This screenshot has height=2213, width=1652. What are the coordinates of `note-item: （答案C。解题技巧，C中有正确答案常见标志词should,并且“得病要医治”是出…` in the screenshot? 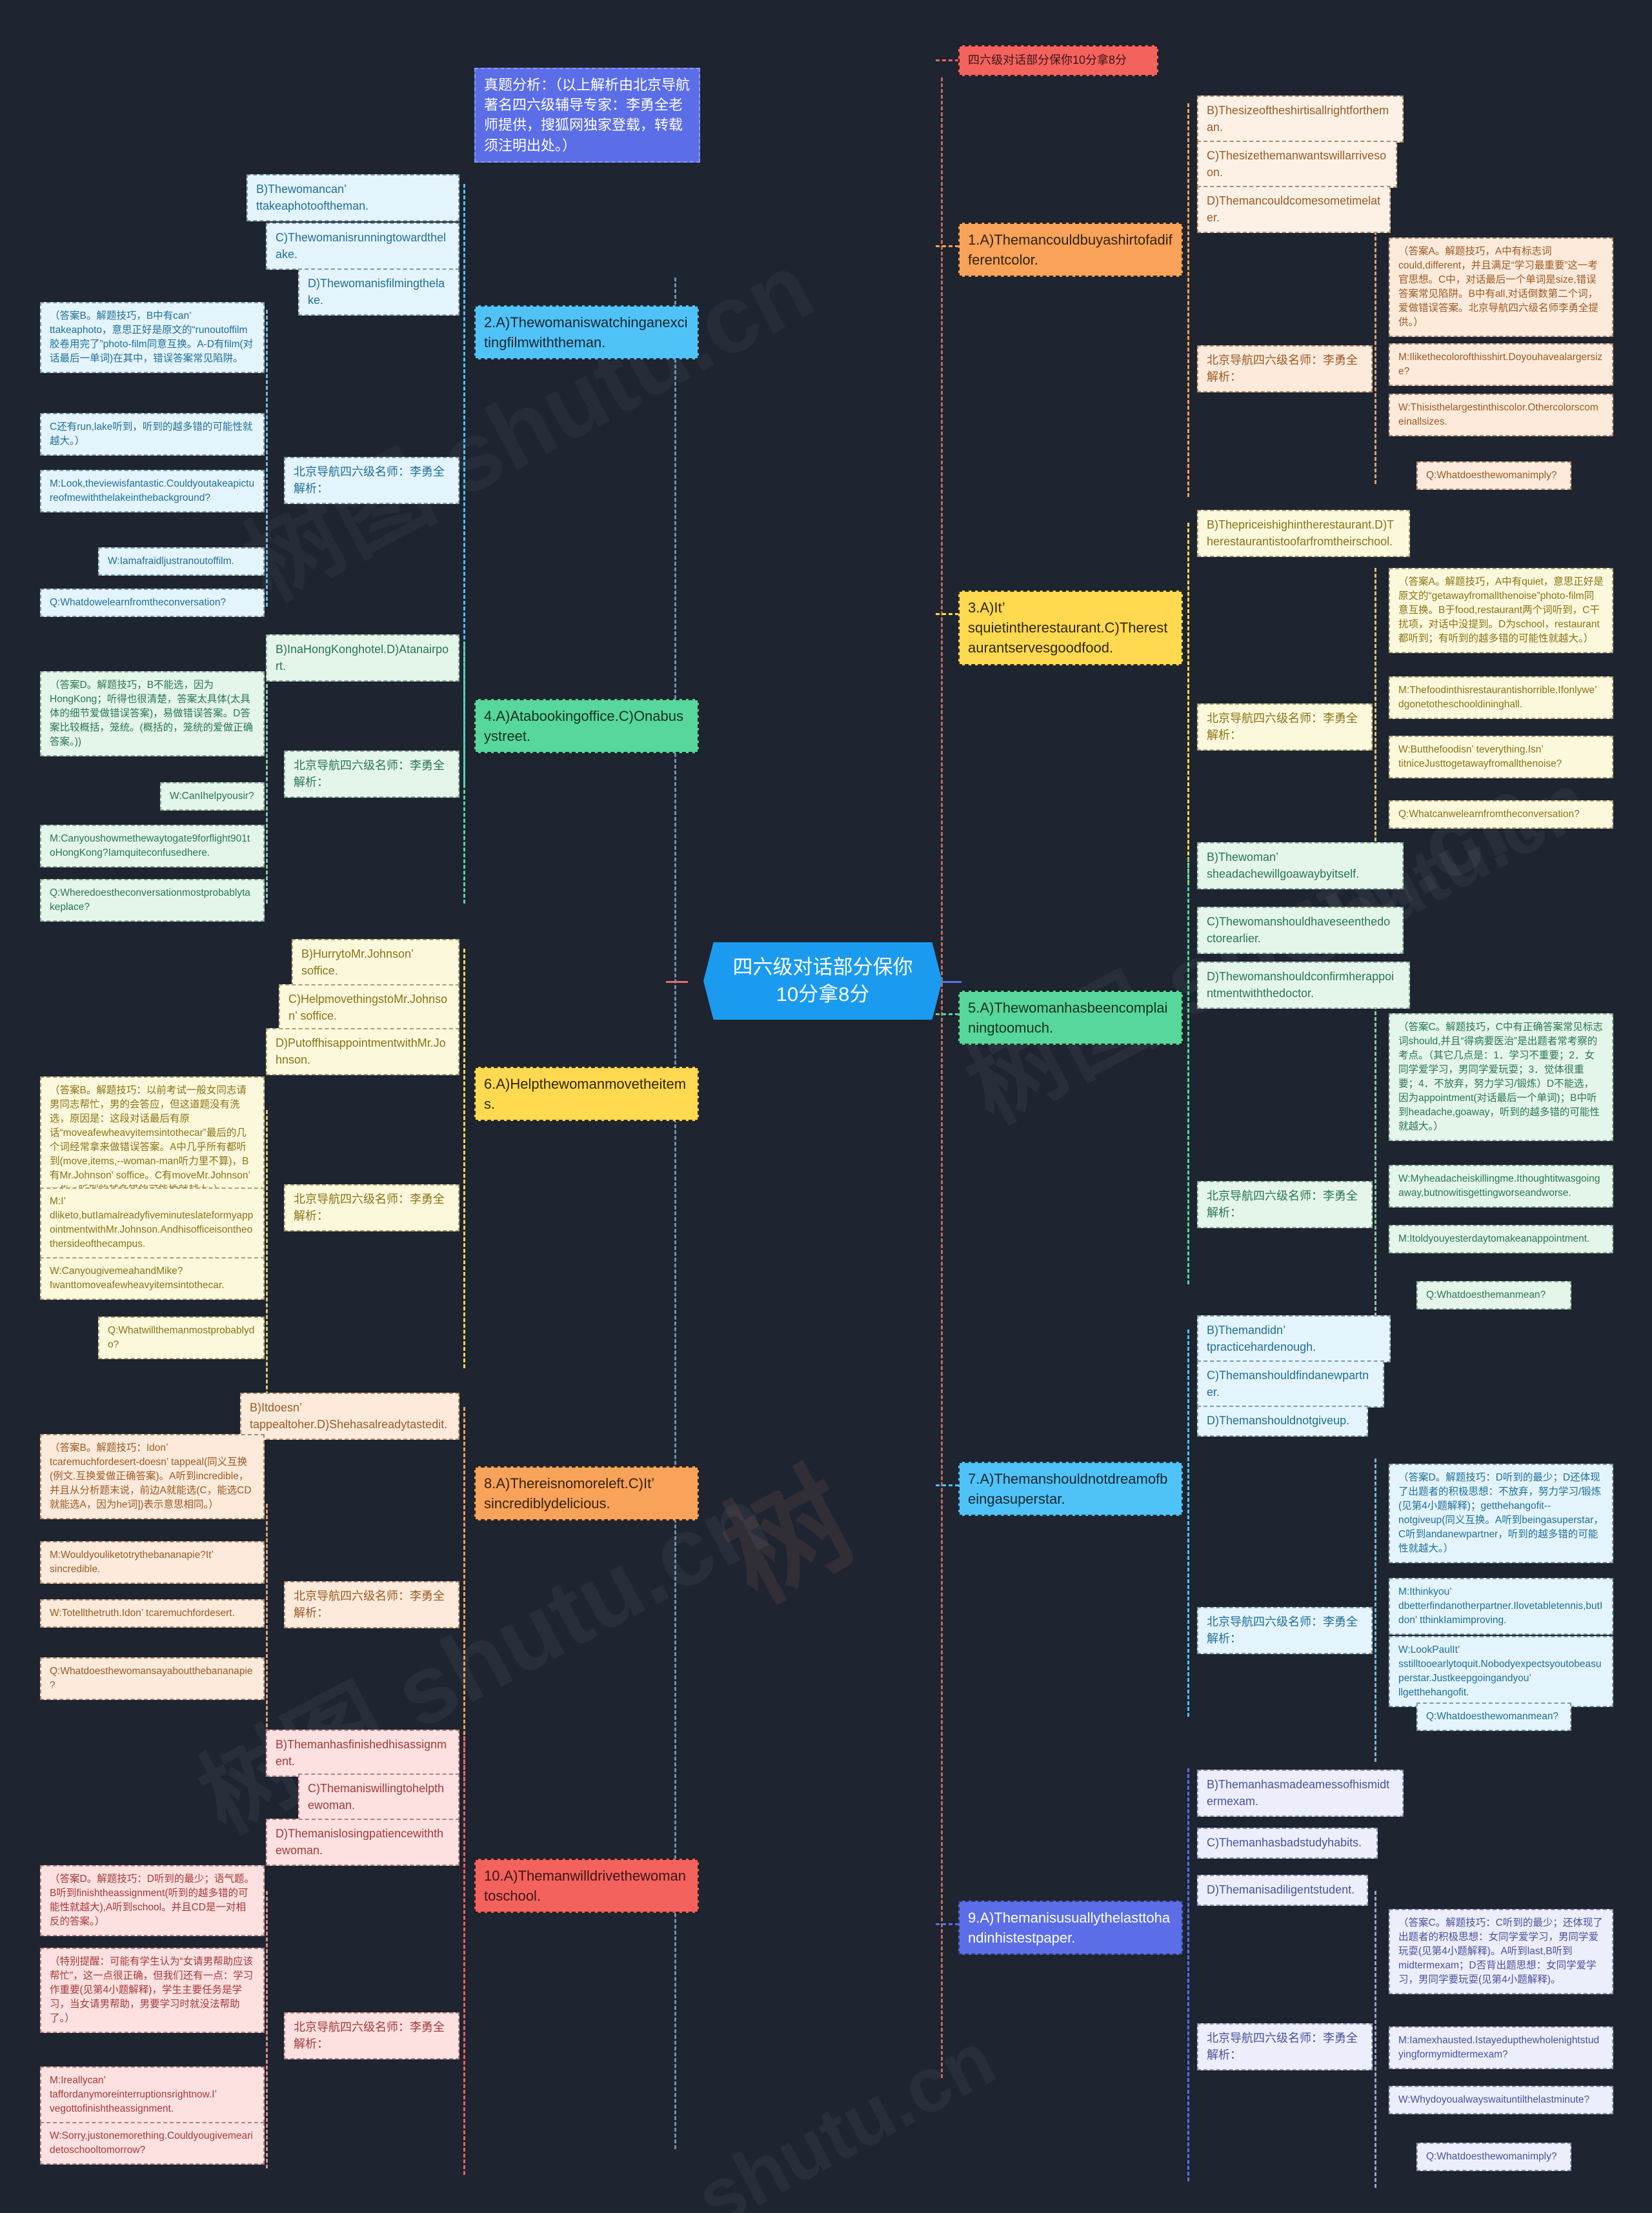 It's located at (1501, 1077).